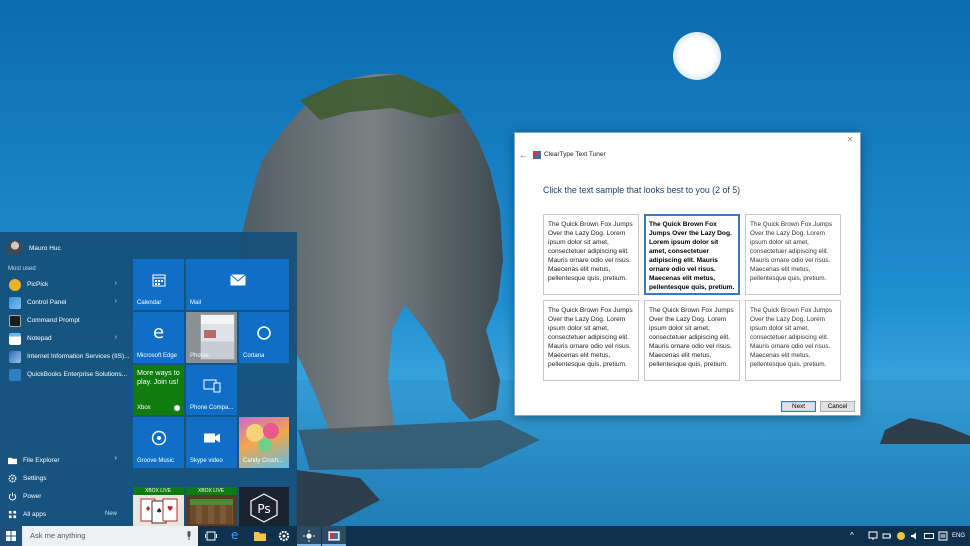  I want to click on cancel-button: Cancel, so click(837, 406).